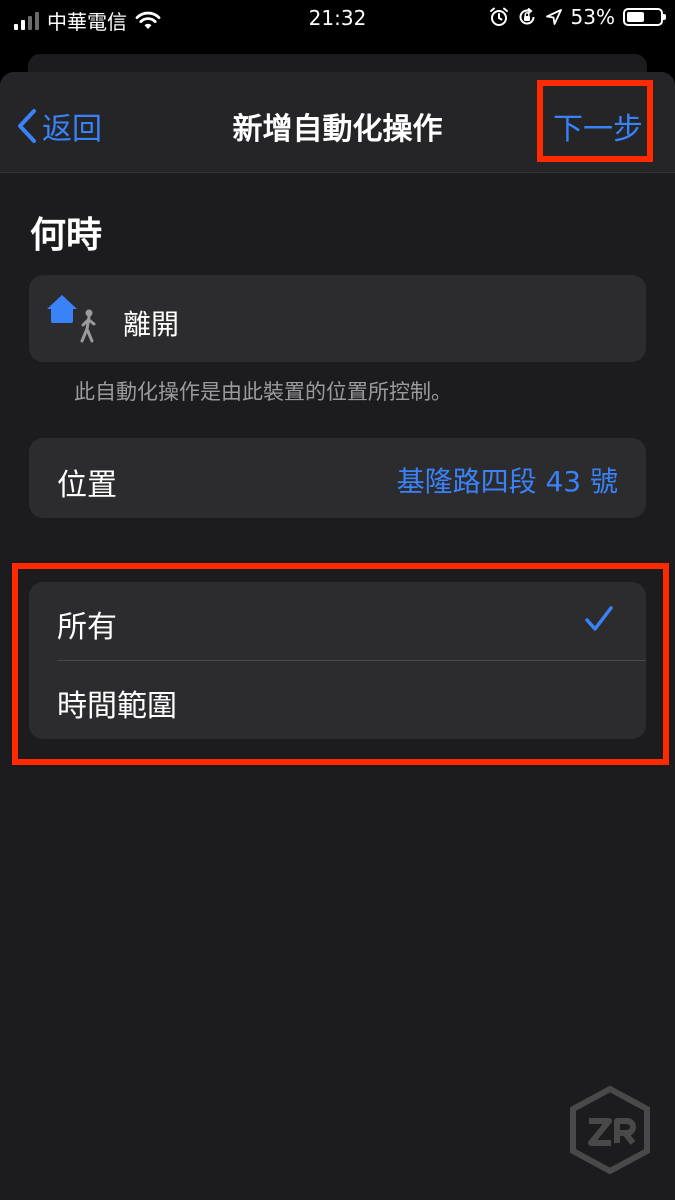 Image resolution: width=675 pixels, height=1200 pixels. I want to click on battery-icon, so click(644, 17).